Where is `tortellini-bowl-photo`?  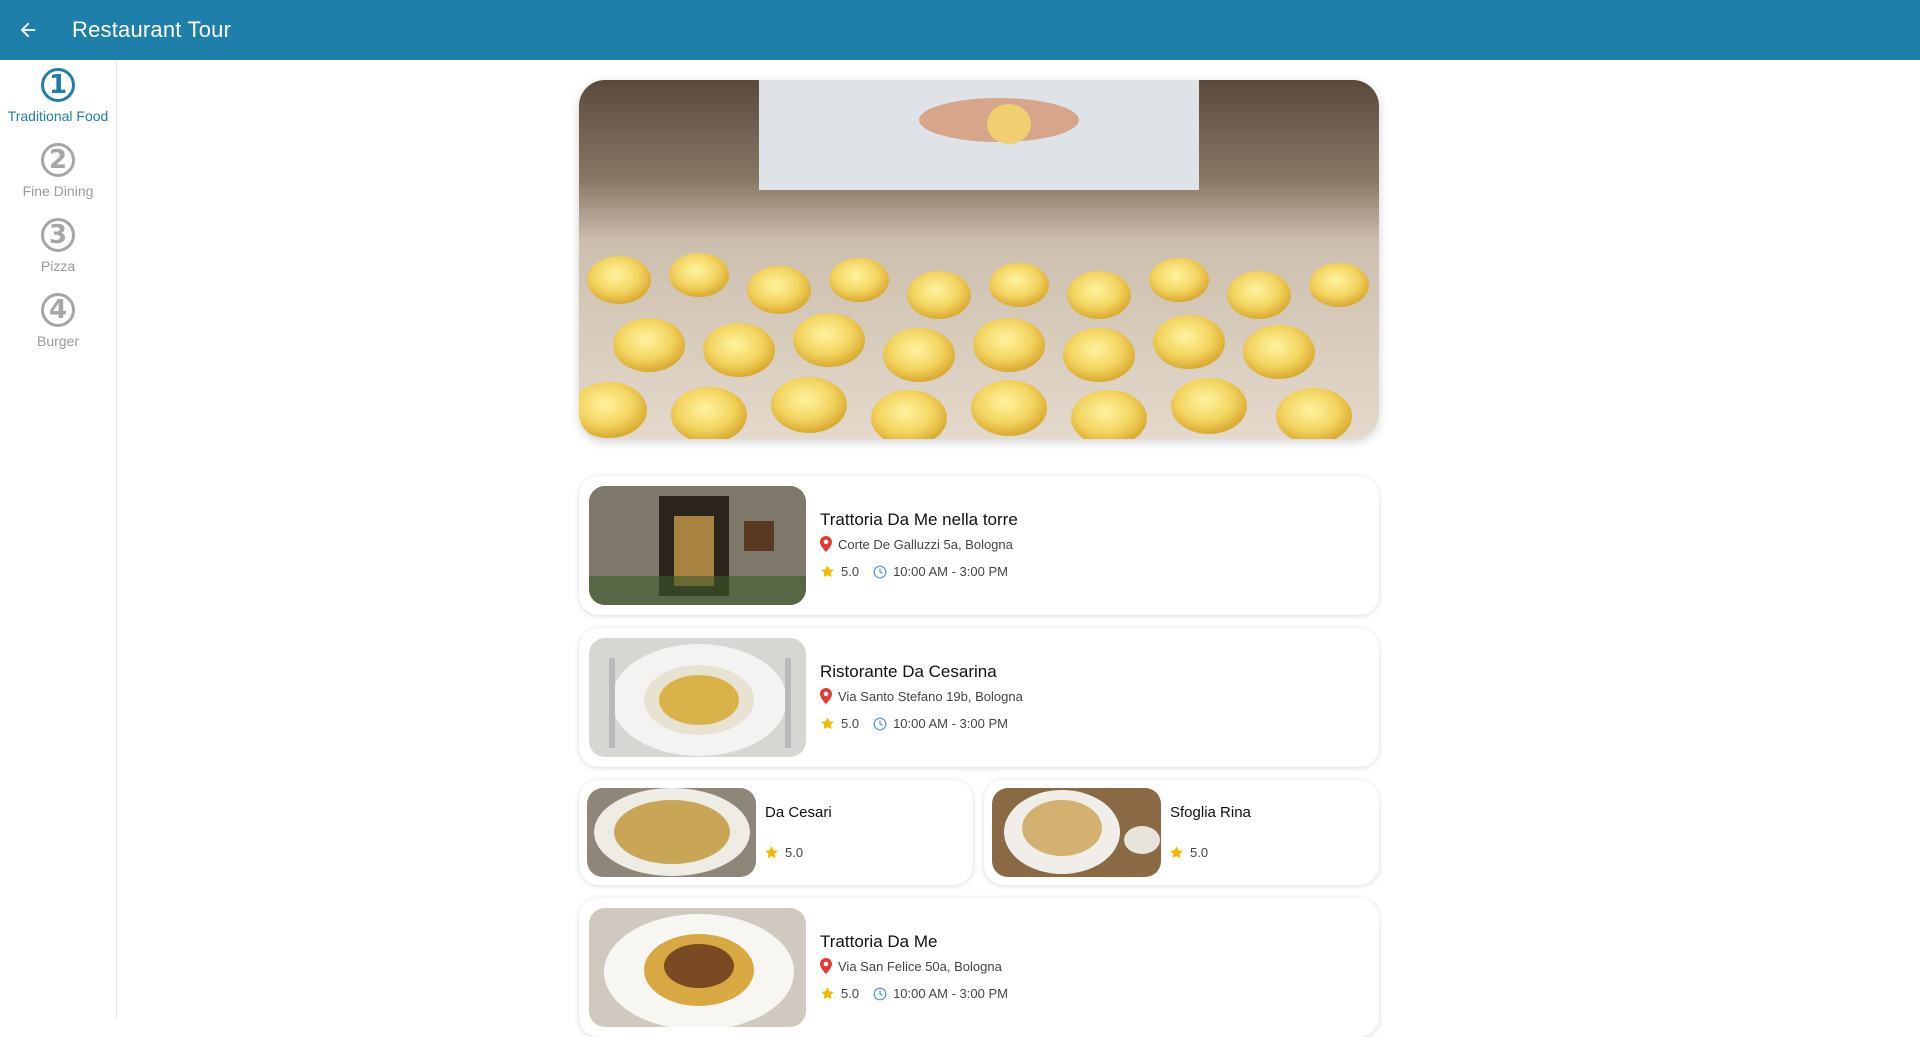 tortellini-bowl-photo is located at coordinates (1076, 832).